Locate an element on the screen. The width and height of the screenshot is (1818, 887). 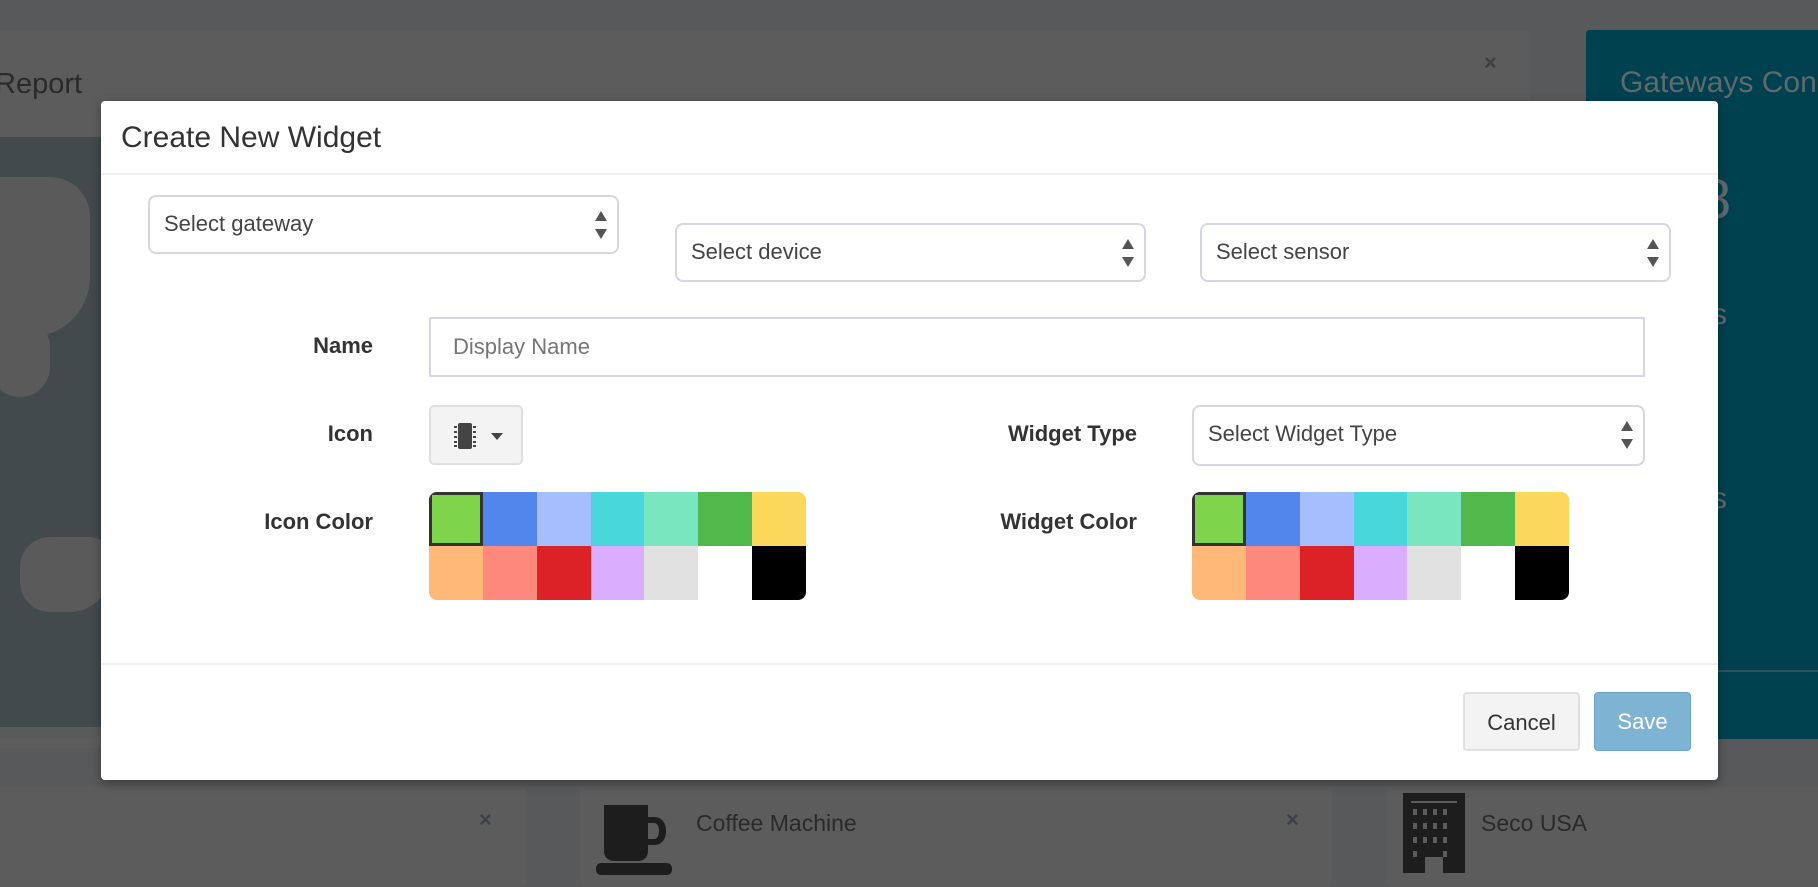
report-card-title: Report is located at coordinates (41, 84).